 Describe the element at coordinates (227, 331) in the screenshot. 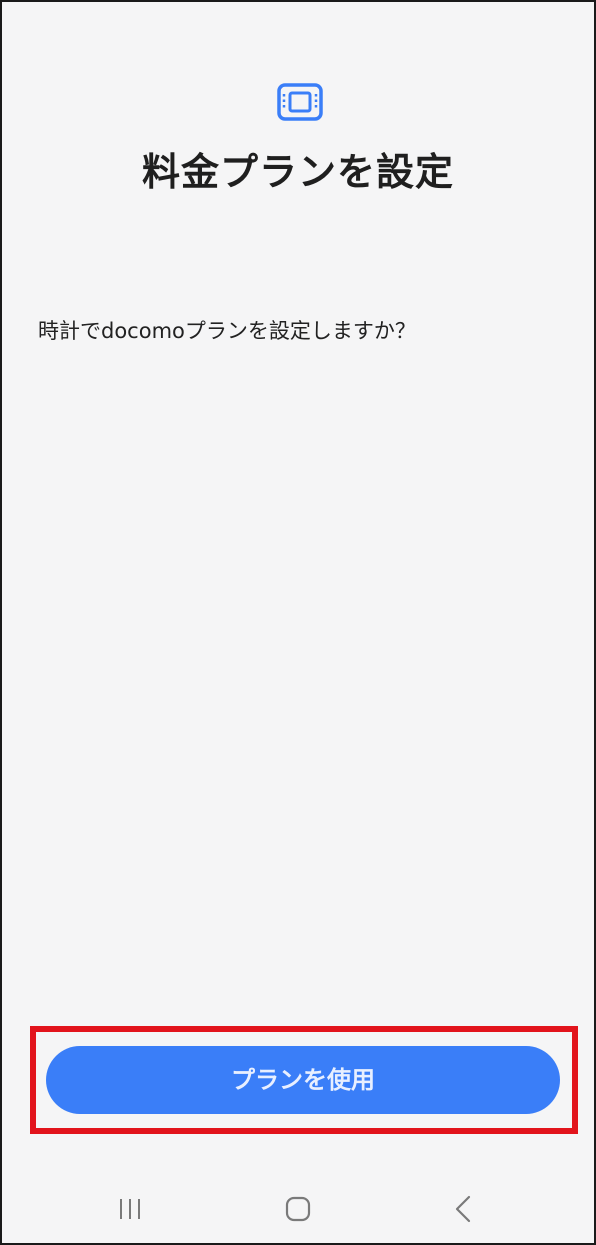

I see `question-text: 時計でdocomoプランを設定しますか？` at that location.